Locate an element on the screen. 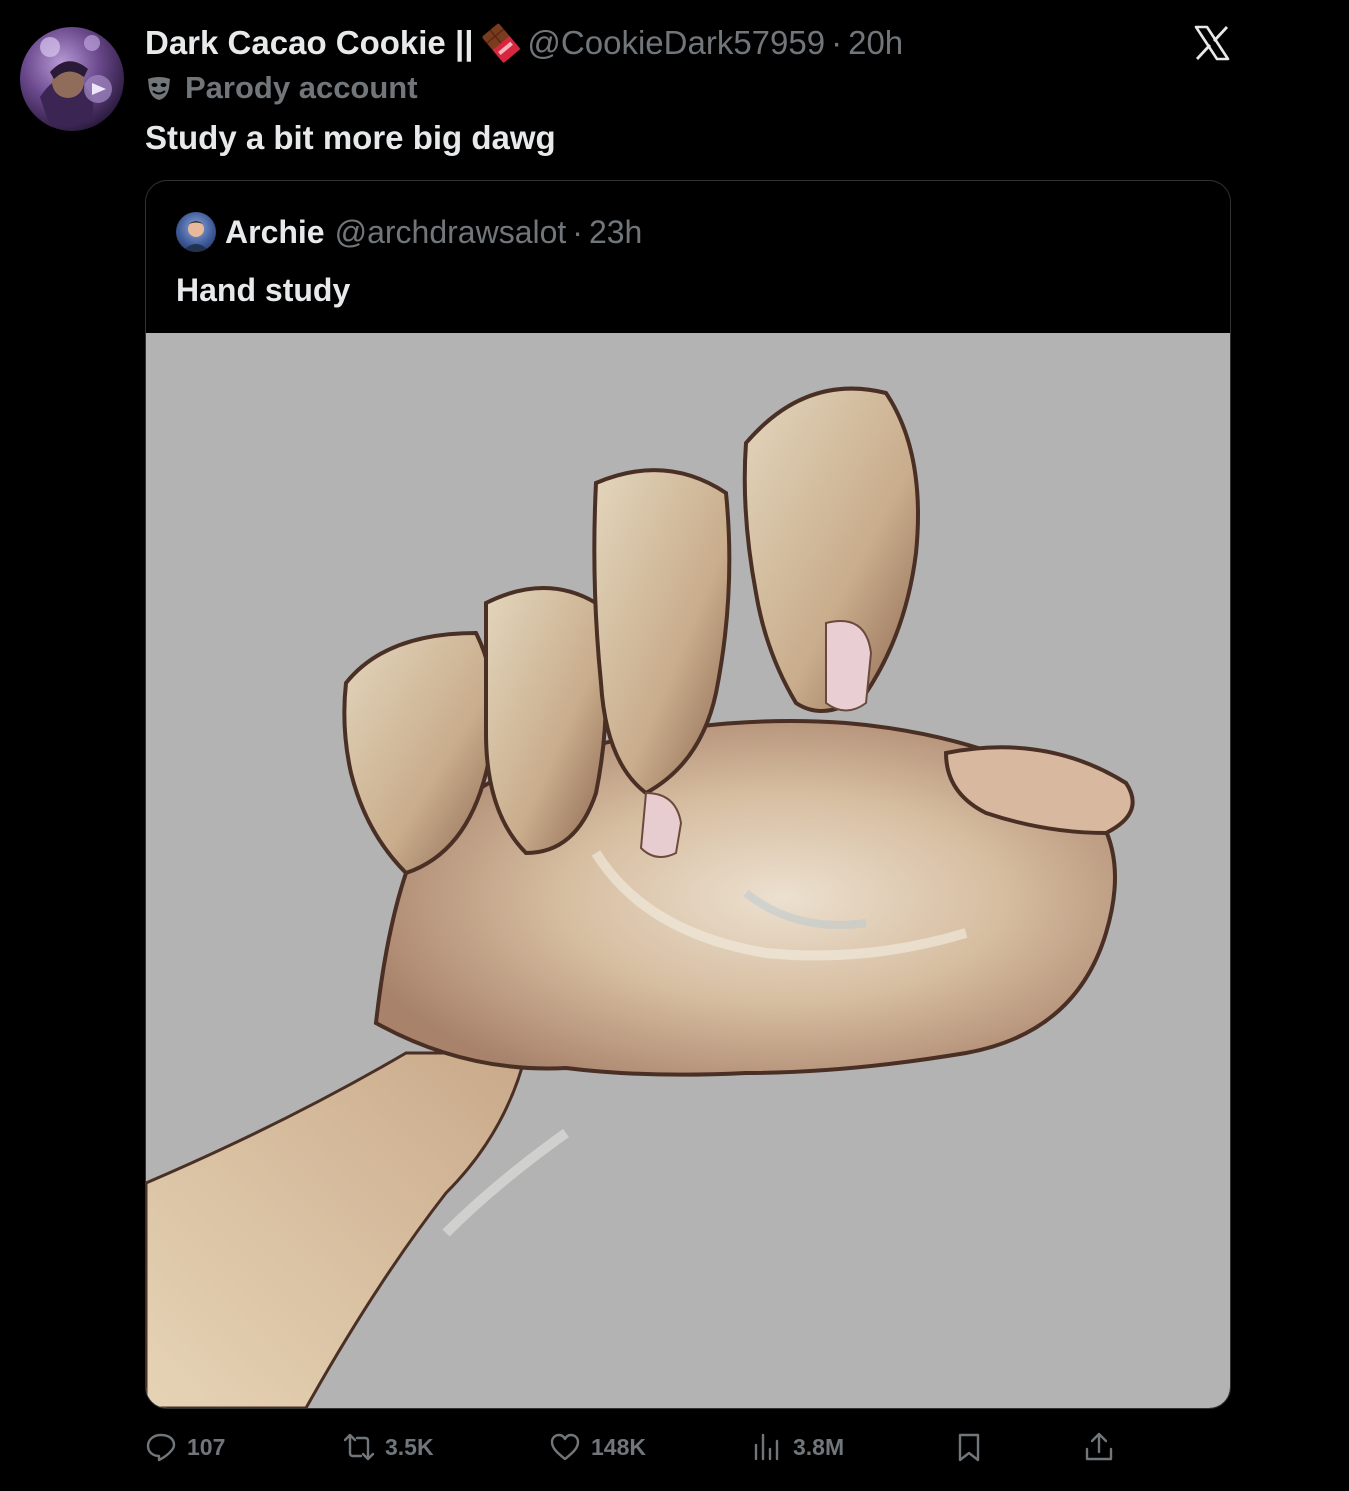  like-button: 148K is located at coordinates (597, 1447).